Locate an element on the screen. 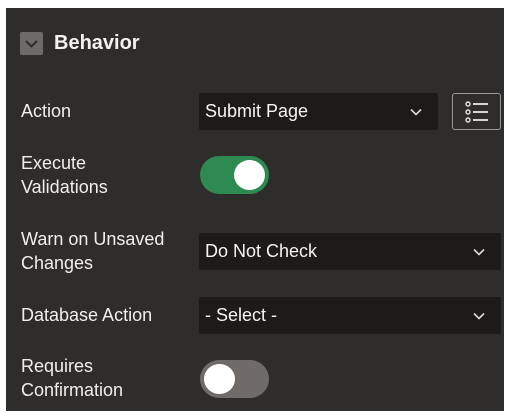 This screenshot has width=510, height=419. warn-unsaved-select: Do Not Check is located at coordinates (350, 251).